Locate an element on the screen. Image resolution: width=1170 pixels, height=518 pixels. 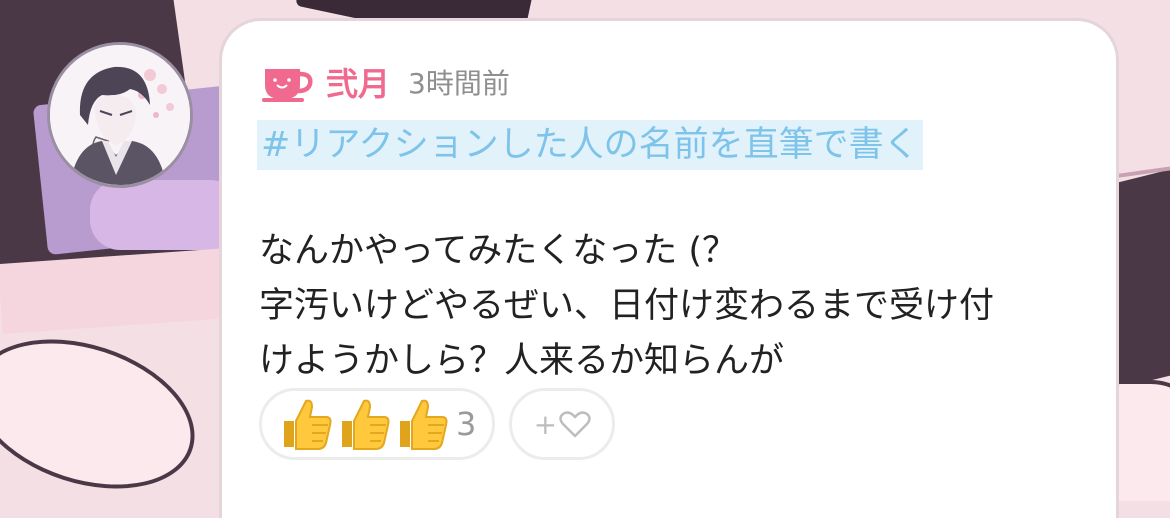
post-timestamp: 3時間前 is located at coordinates (459, 83).